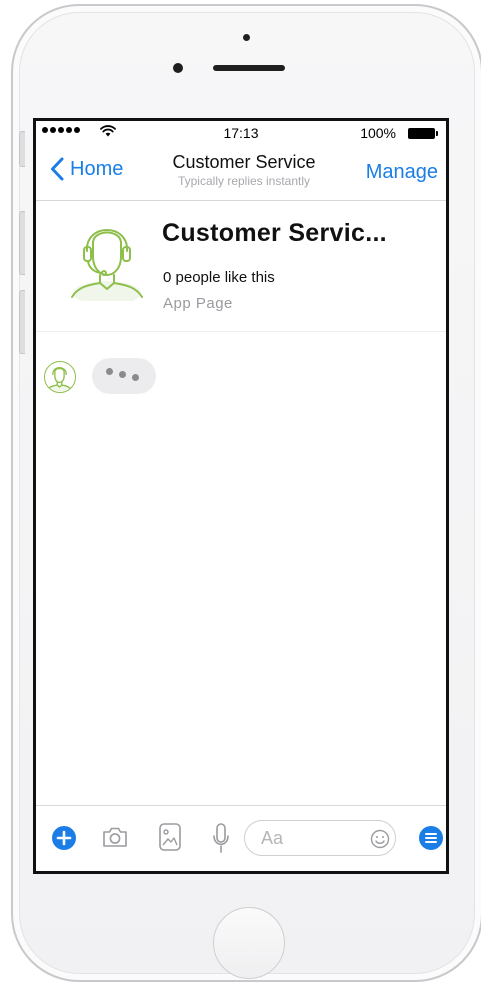 This screenshot has height=983, width=481. I want to click on battery-percentage: 100%, so click(378, 133).